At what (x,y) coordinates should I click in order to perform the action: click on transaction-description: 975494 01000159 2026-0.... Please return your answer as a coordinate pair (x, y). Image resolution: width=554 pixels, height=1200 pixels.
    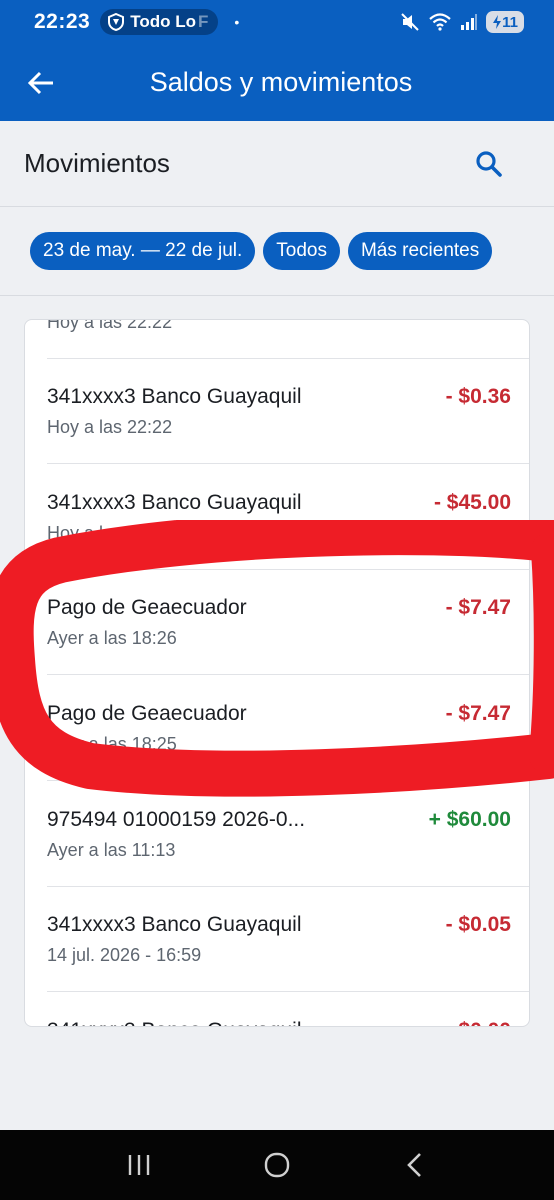
    Looking at the image, I should click on (176, 819).